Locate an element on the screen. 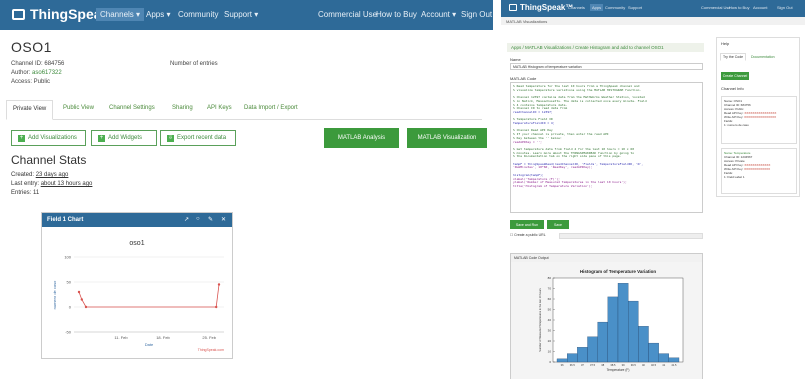 The image size is (805, 379). matlab-analysis-button: MATLAB Analysis is located at coordinates (361, 138).